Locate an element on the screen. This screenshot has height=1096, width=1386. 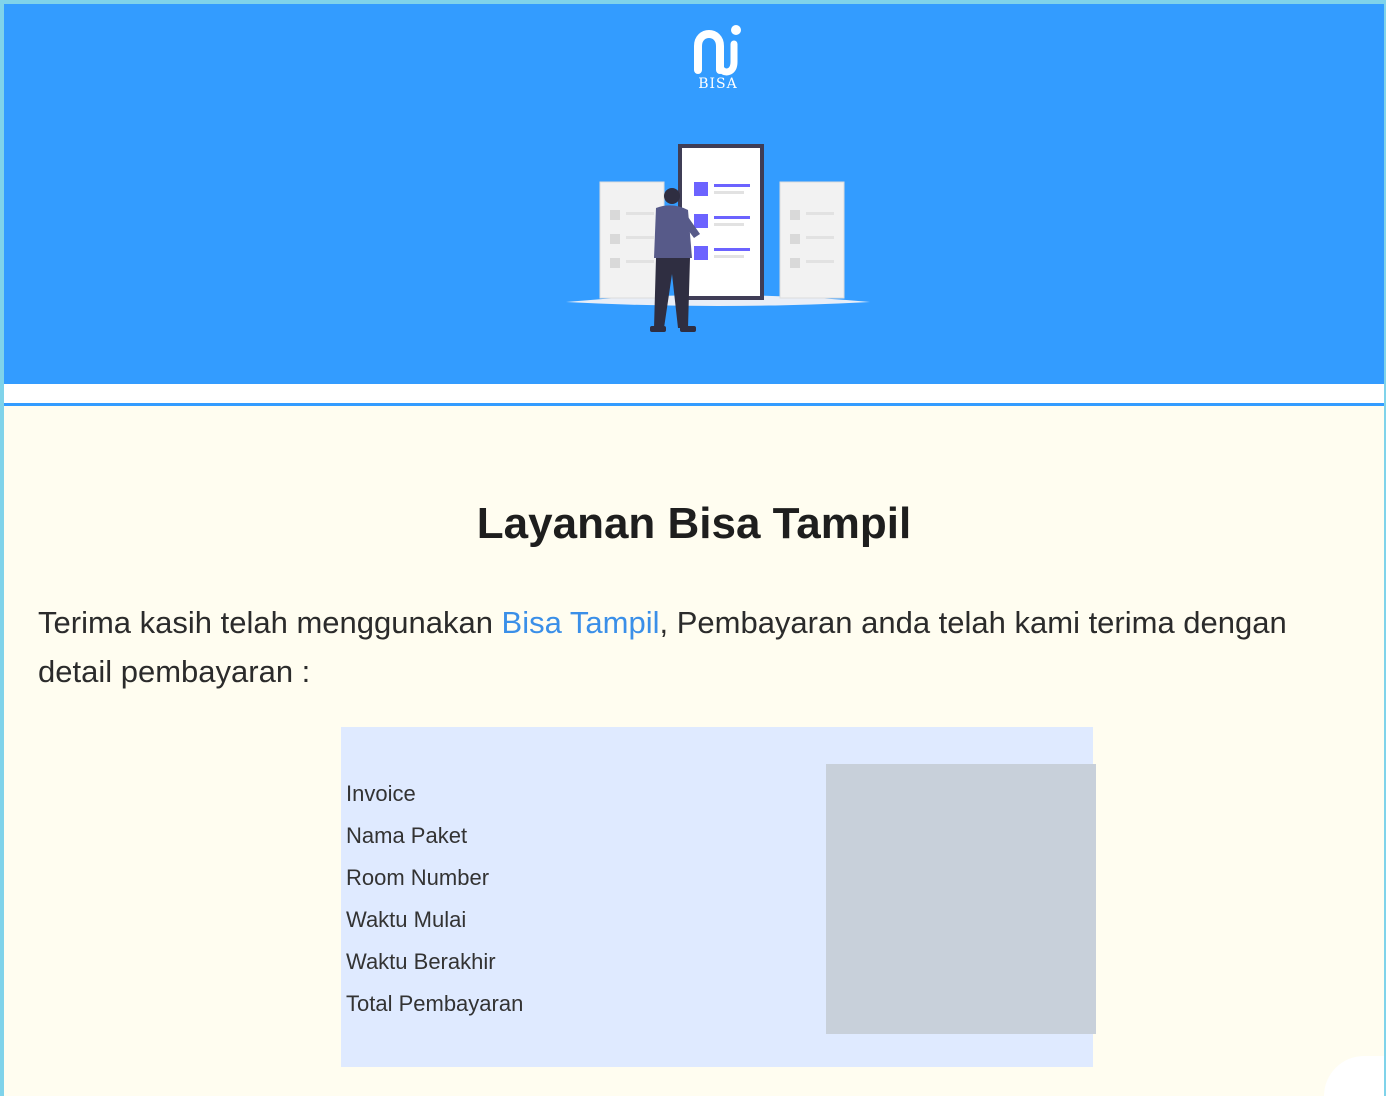
header-gap is located at coordinates (694, 393).